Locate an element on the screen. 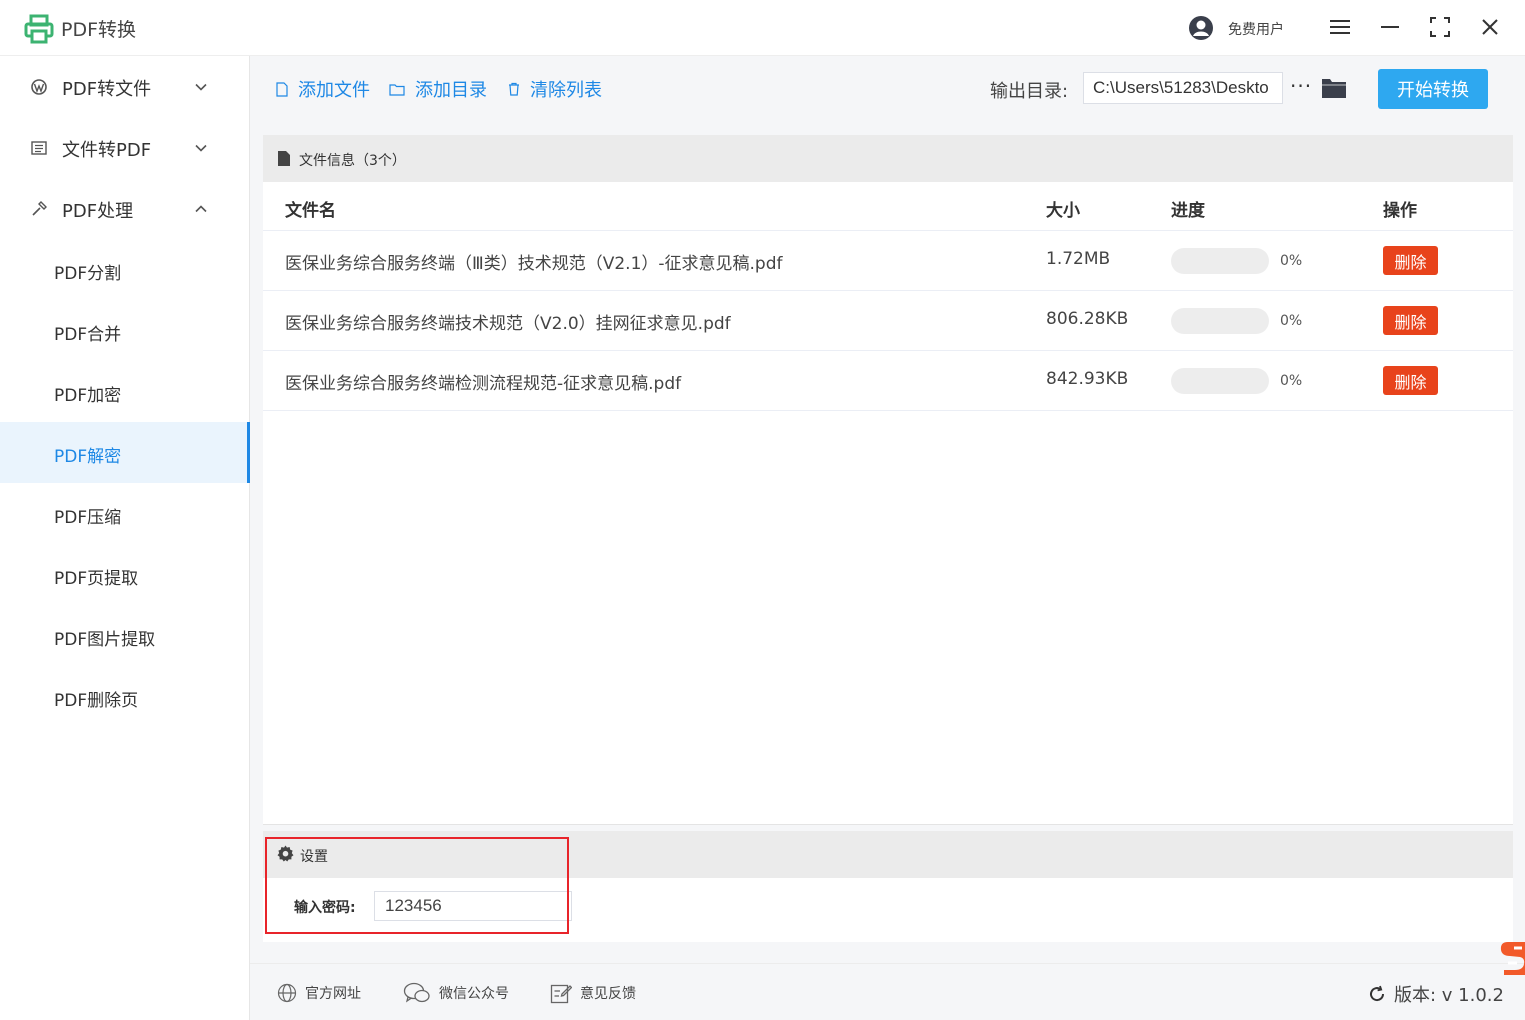 This screenshot has width=1525, height=1020. printer-logo-icon is located at coordinates (39, 29).